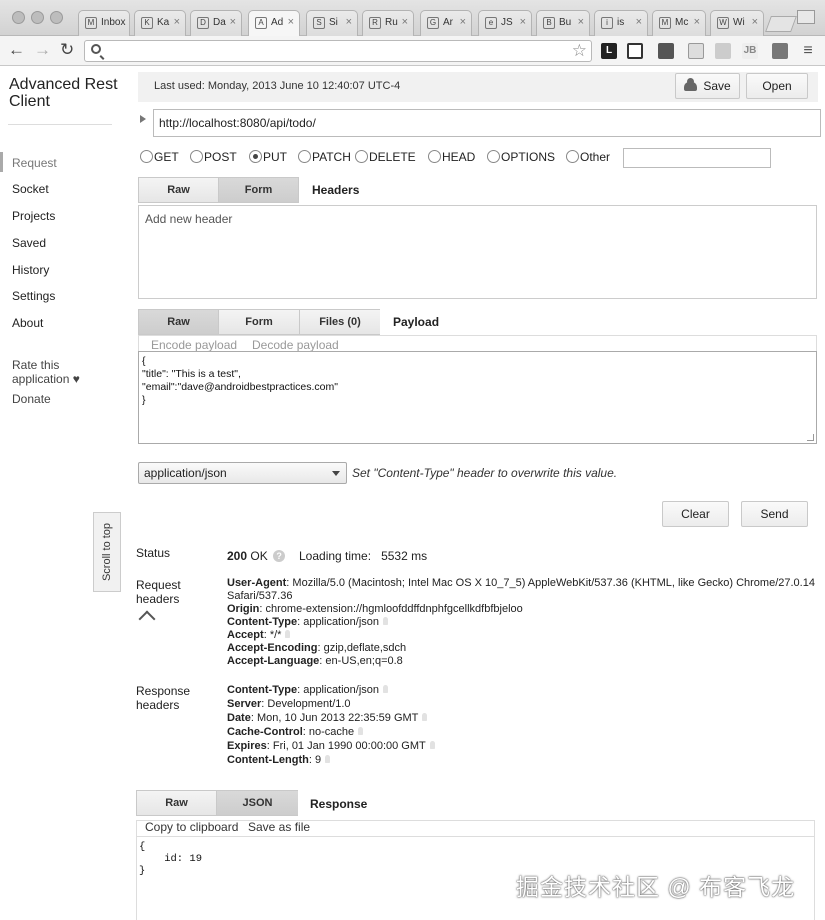 This screenshot has height=920, width=825. Describe the element at coordinates (324, 157) in the screenshot. I see `method-patch-radio: PATCH` at that location.